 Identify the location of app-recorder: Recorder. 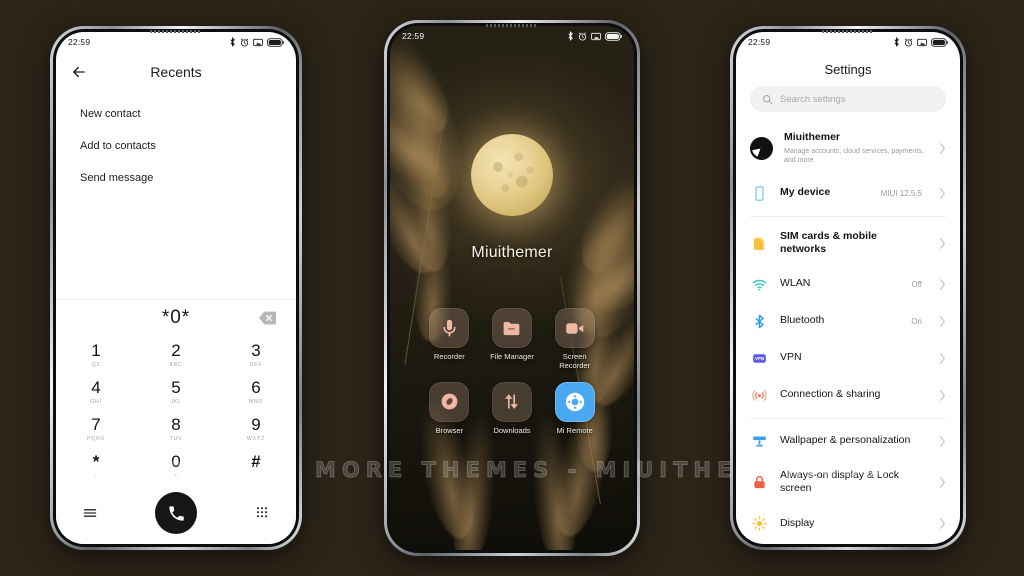
(449, 339).